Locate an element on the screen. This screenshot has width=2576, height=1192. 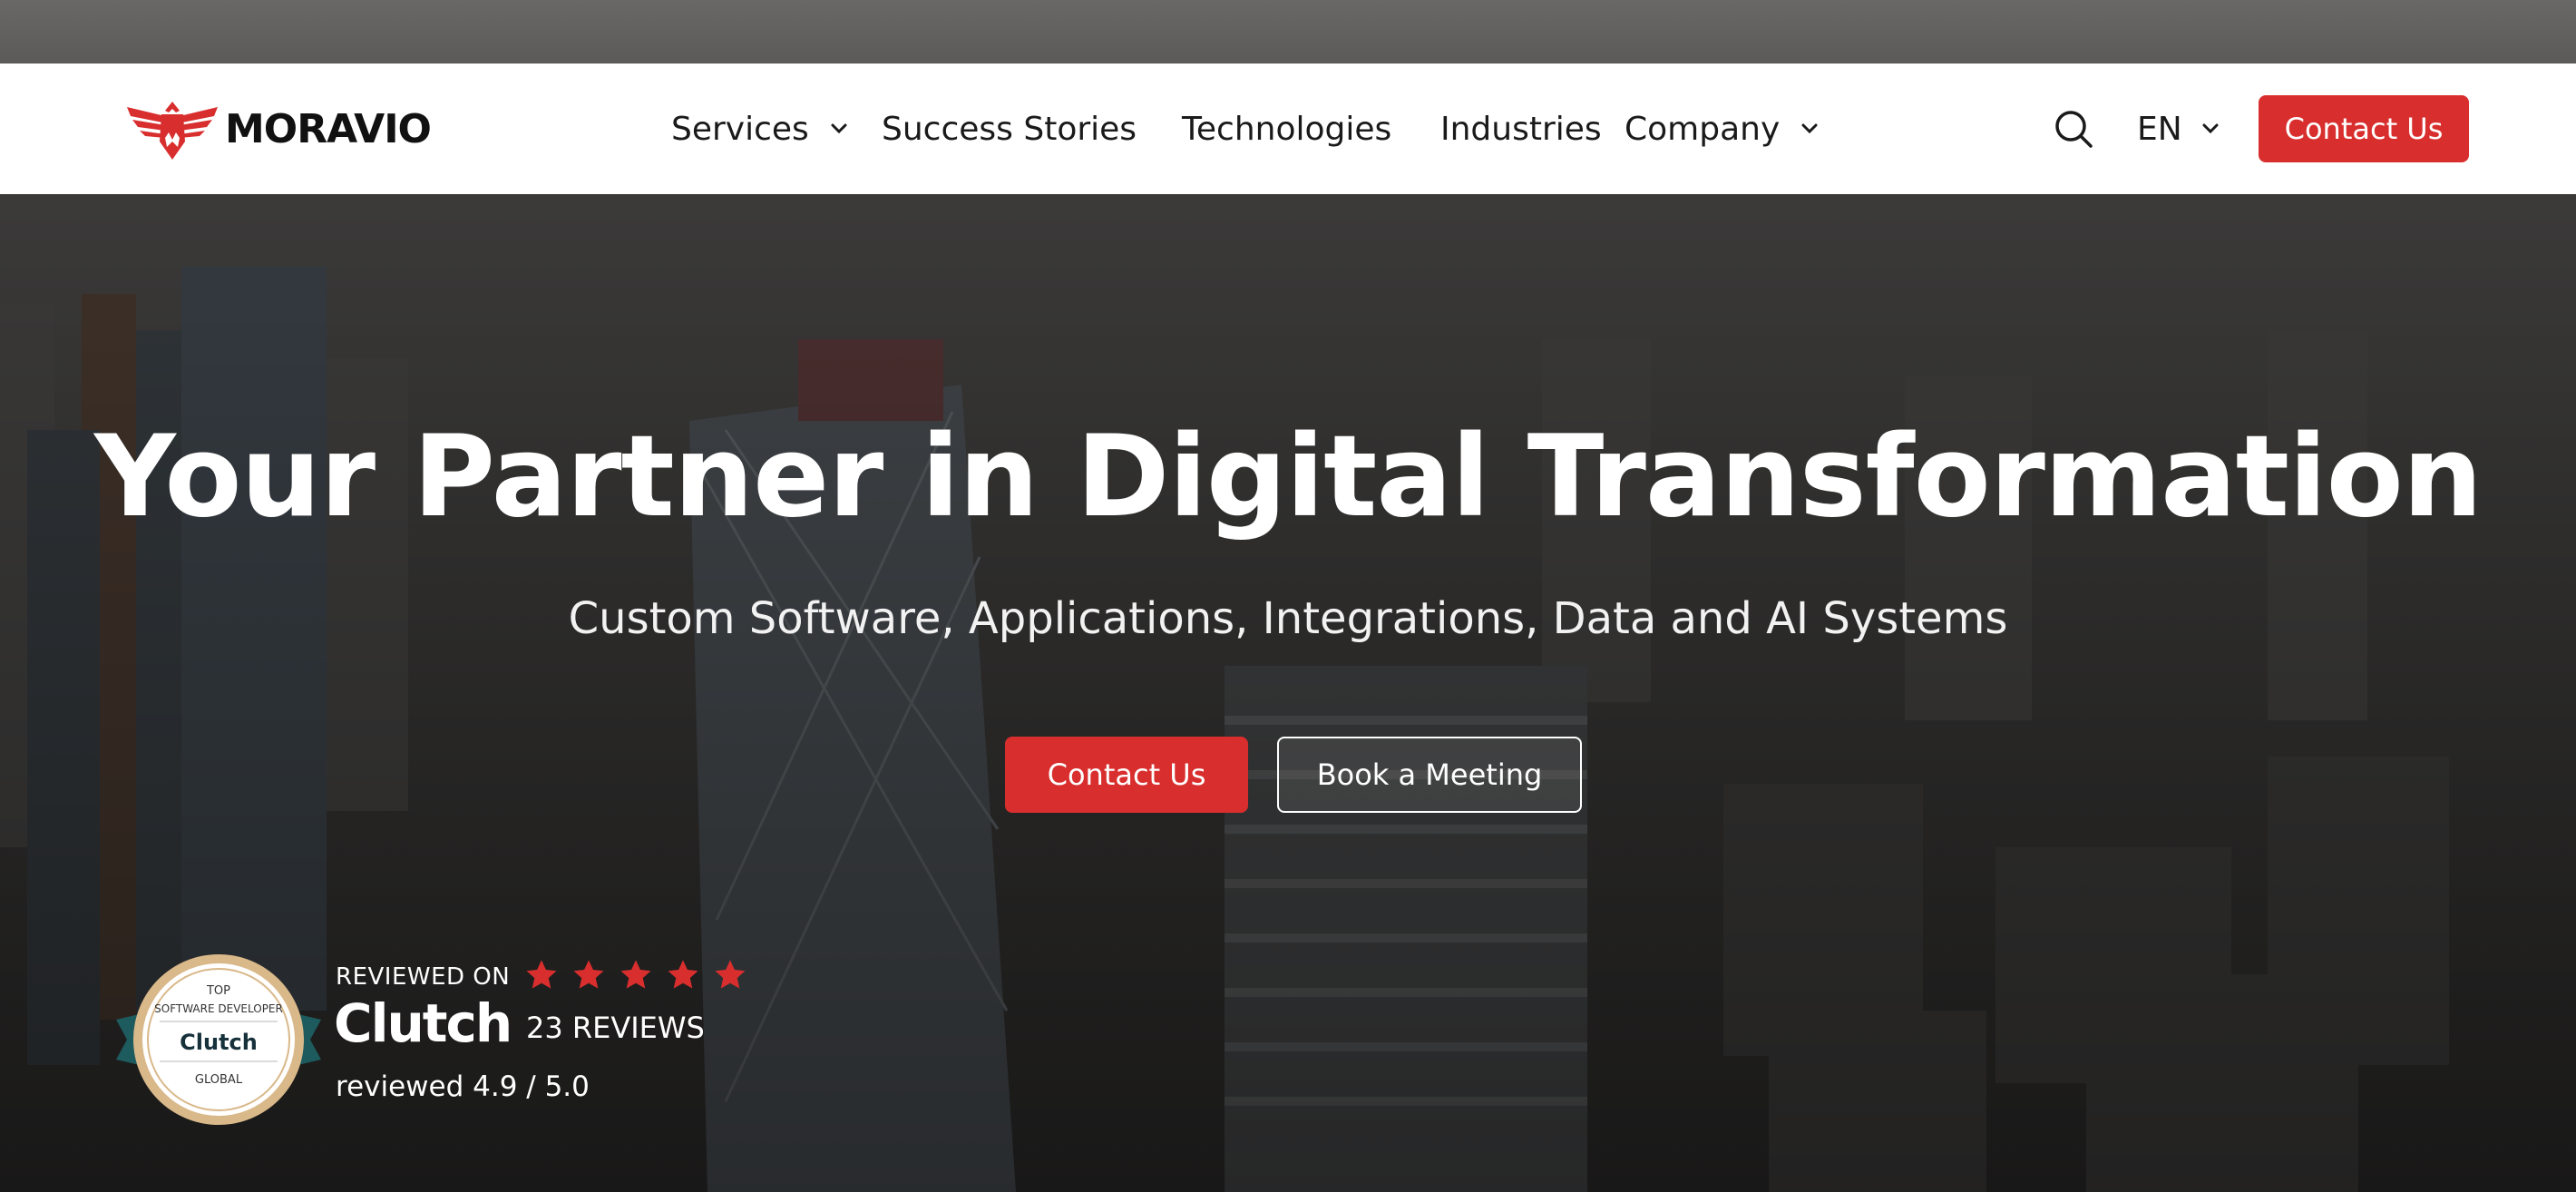
book-meeting-button: Book a Meeting is located at coordinates (1429, 775).